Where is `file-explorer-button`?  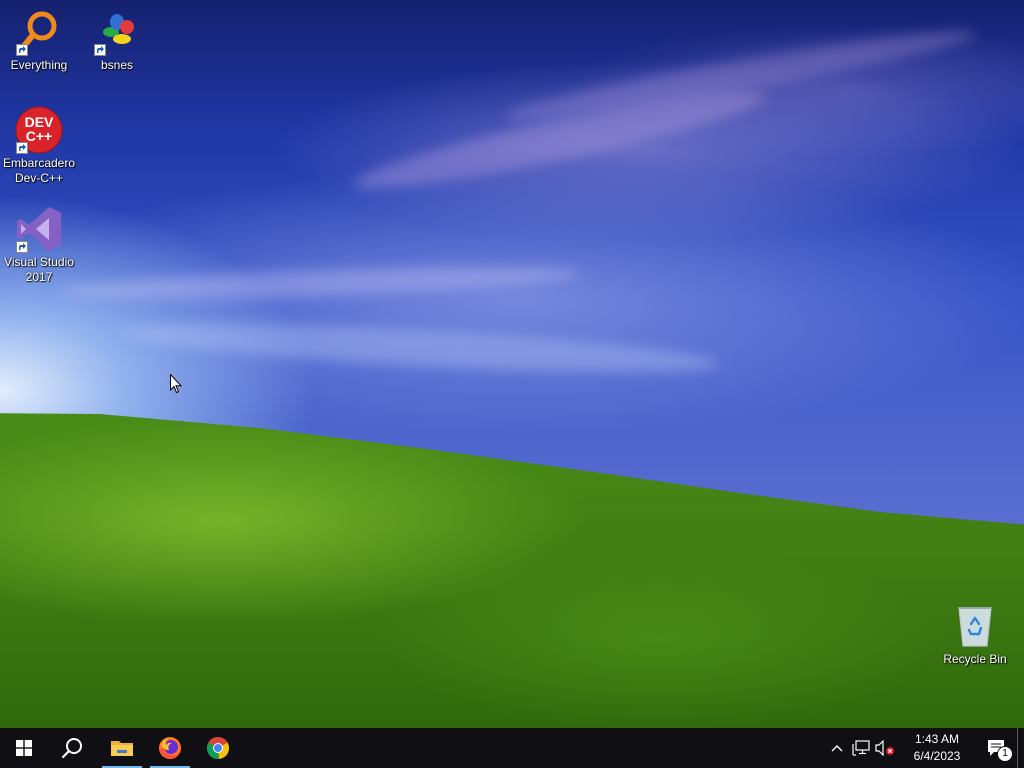
file-explorer-button is located at coordinates (122, 748).